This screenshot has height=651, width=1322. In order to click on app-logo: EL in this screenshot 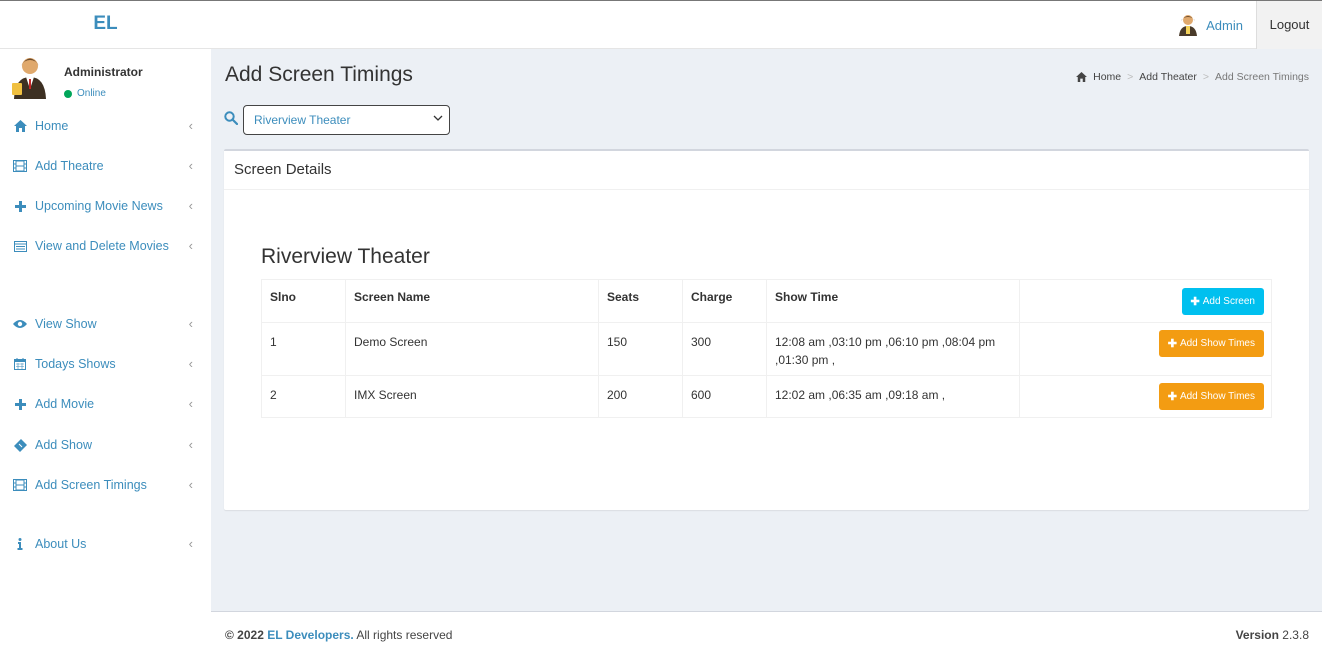, I will do `click(105, 25)`.